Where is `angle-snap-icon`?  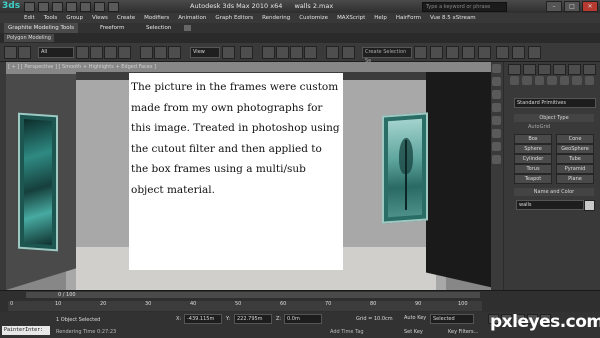 angle-snap-icon is located at coordinates (282, 52).